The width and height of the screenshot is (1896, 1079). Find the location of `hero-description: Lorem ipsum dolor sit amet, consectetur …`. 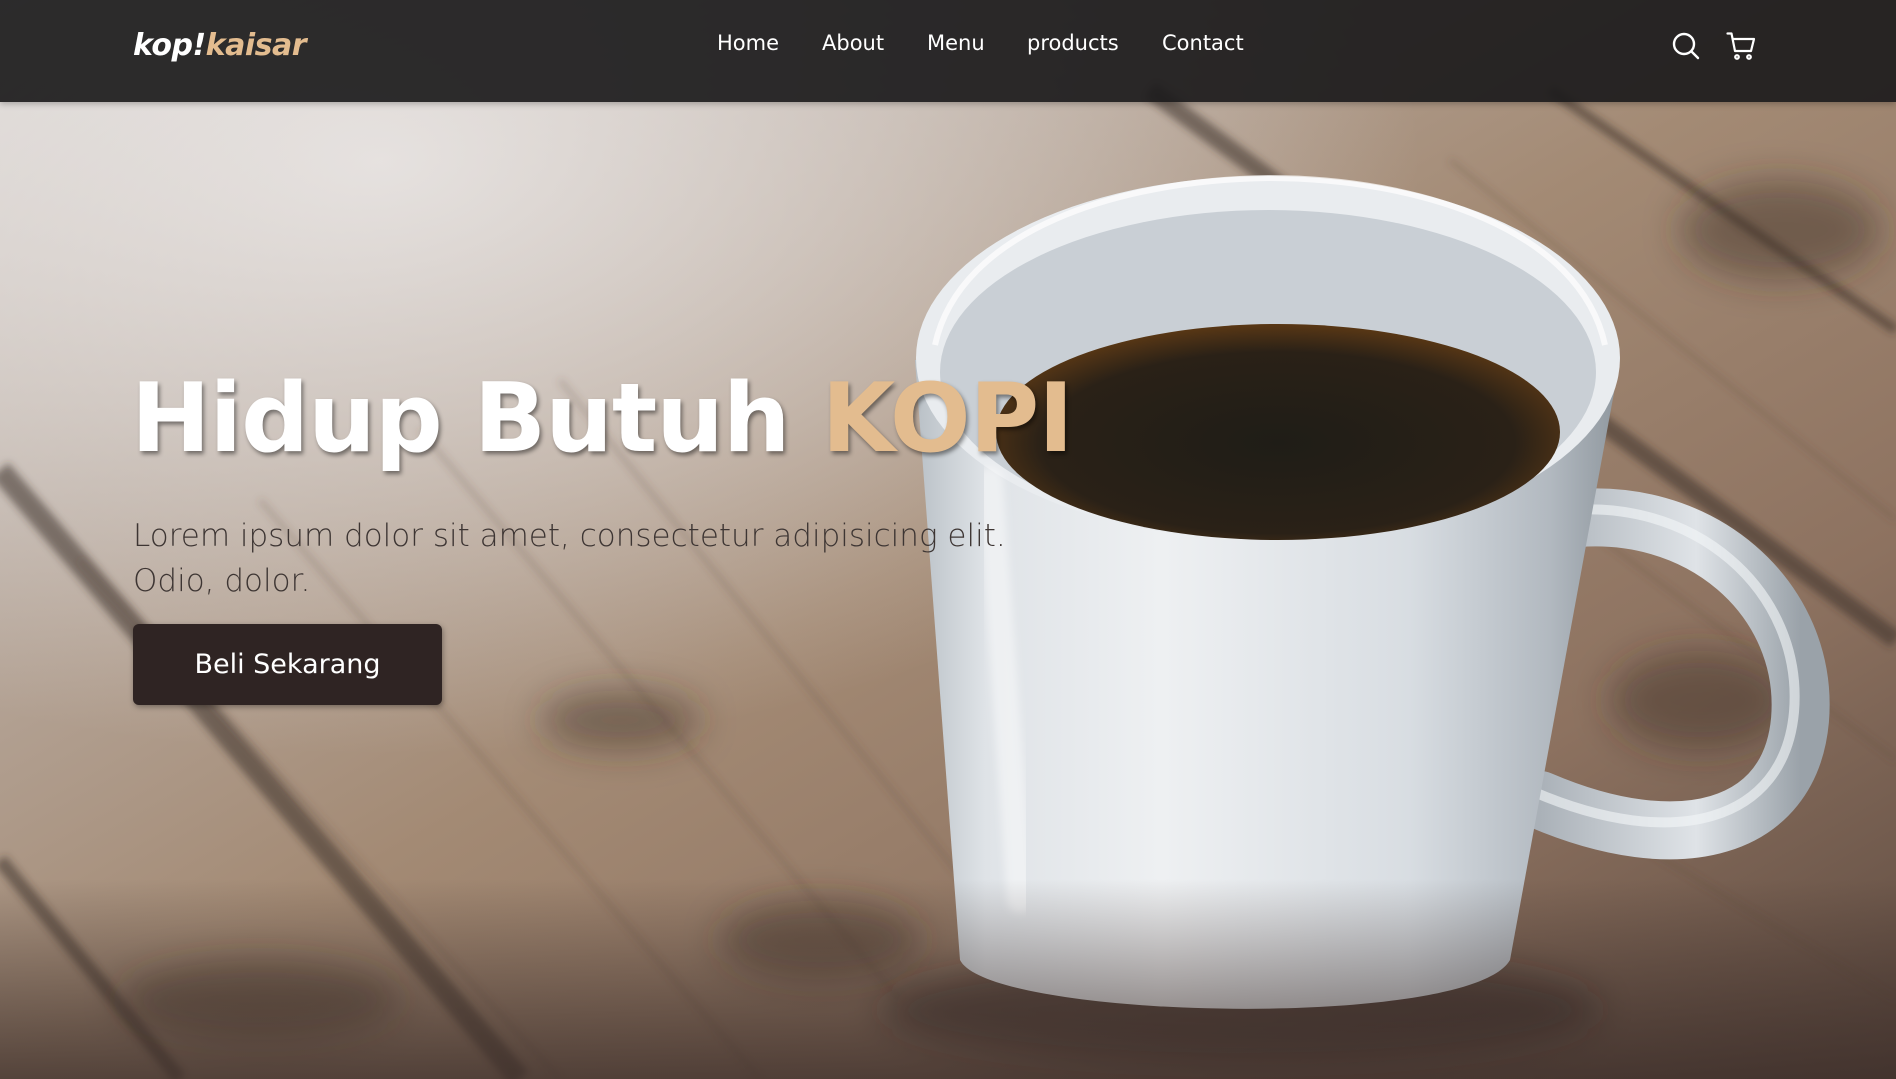

hero-description: Lorem ipsum dolor sit amet, consectetur … is located at coordinates (569, 558).